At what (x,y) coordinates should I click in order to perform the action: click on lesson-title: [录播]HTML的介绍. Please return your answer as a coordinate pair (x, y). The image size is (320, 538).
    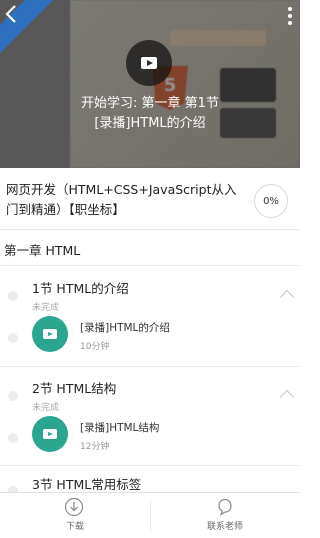
    Looking at the image, I should click on (125, 327).